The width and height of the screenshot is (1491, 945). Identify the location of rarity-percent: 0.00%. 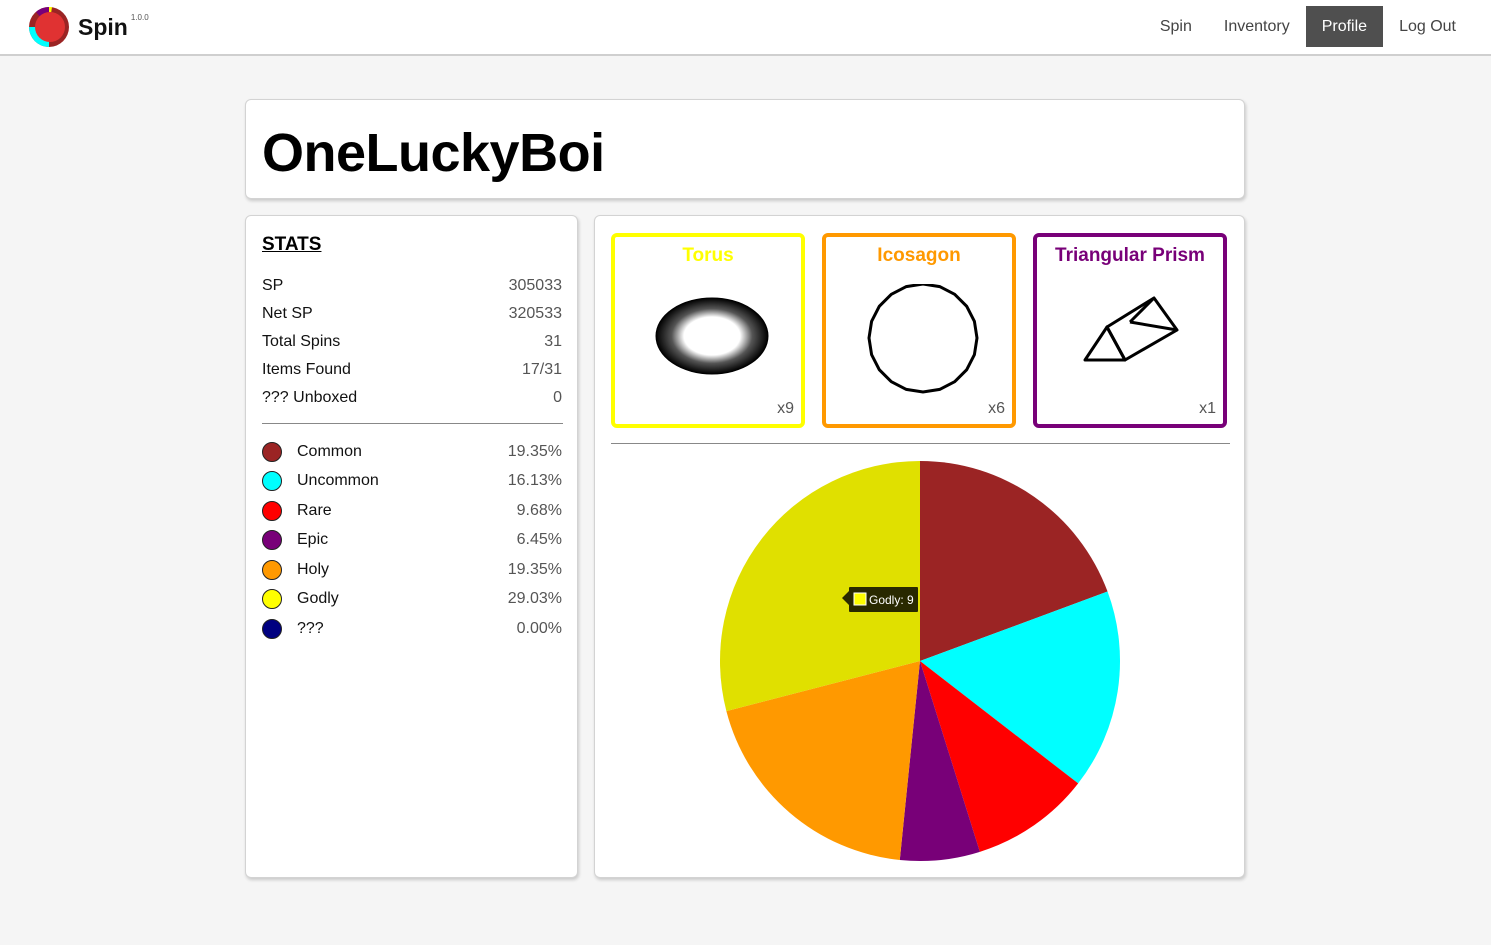
(539, 628).